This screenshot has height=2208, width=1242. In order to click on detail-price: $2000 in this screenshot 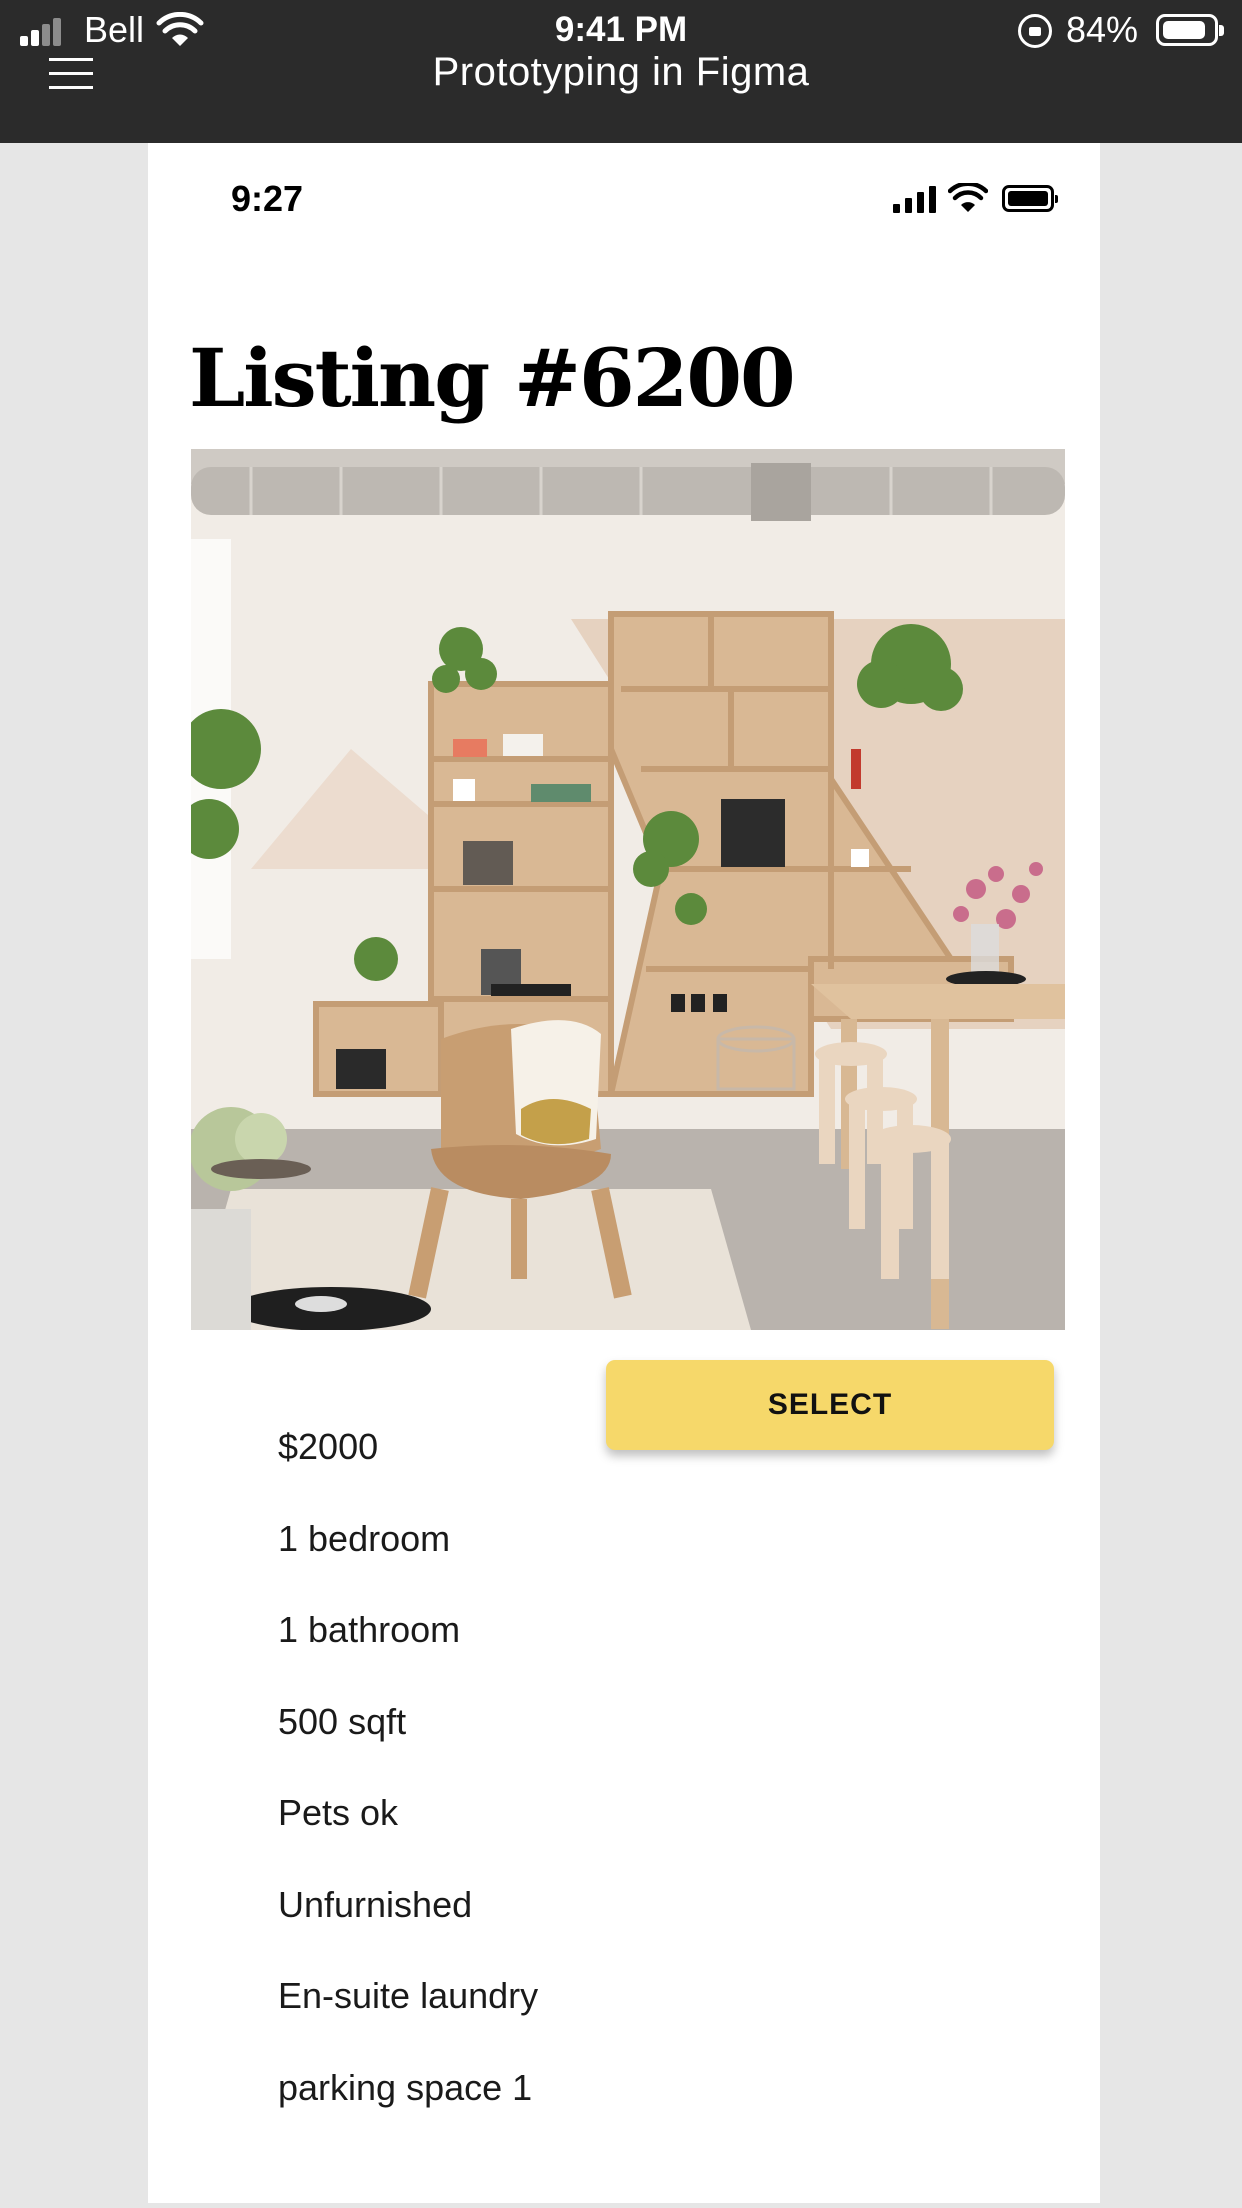, I will do `click(328, 1446)`.